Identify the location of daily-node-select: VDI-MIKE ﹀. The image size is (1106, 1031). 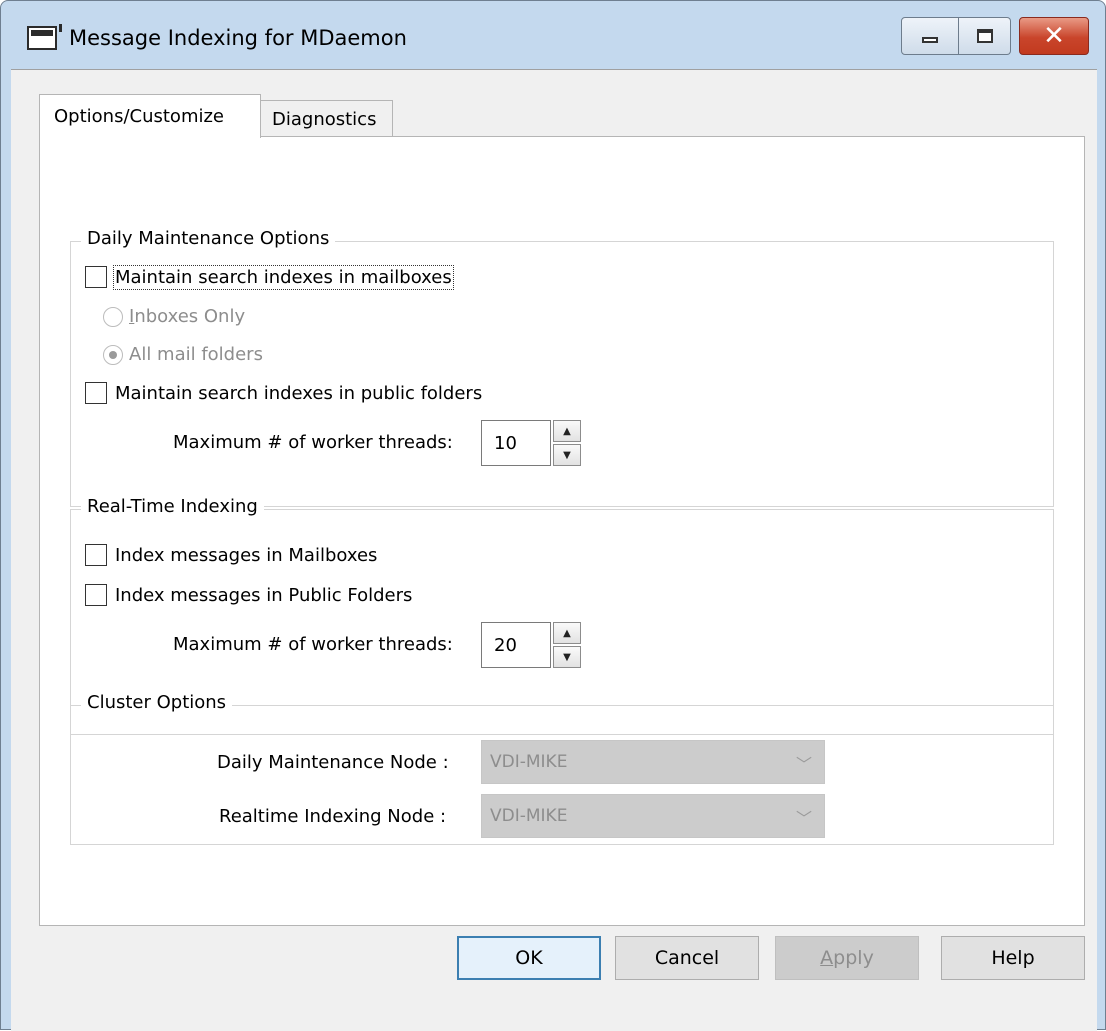
(653, 762).